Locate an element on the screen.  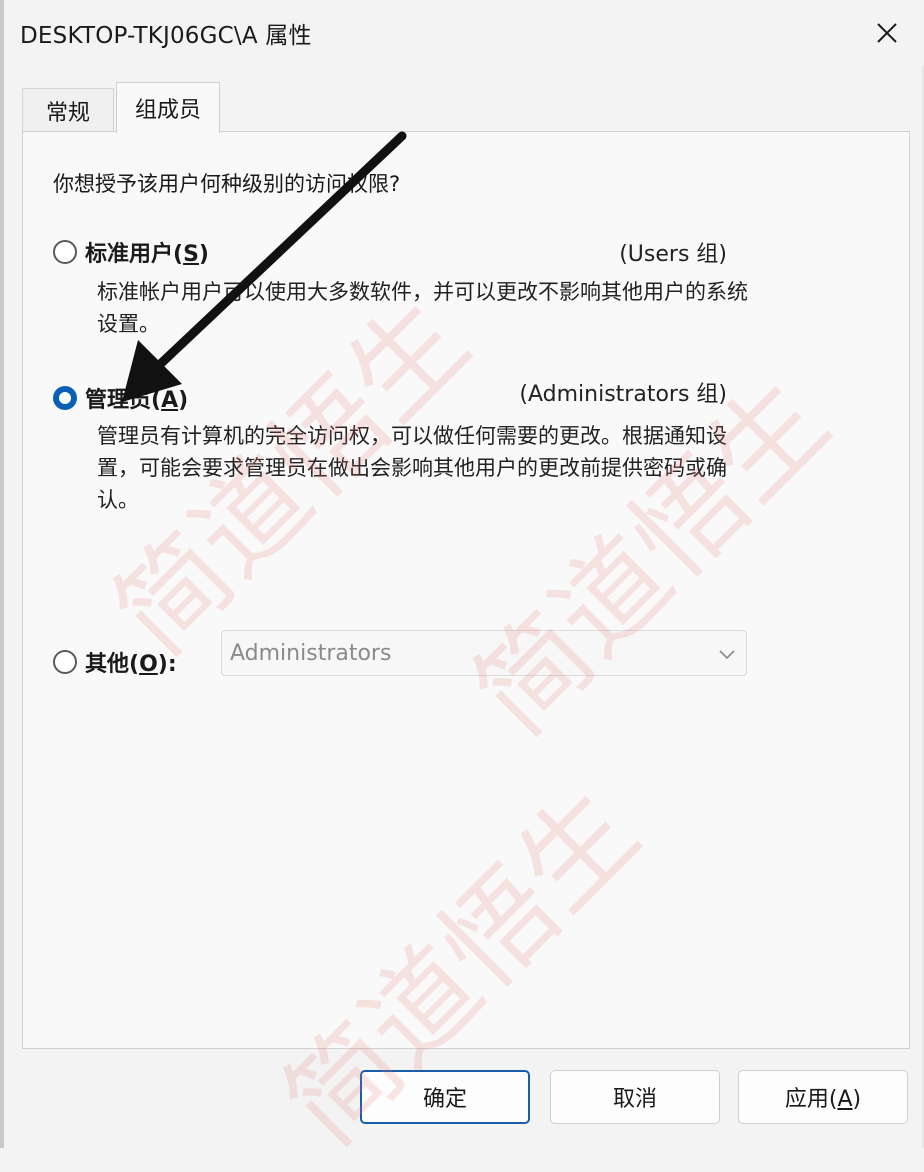
tab-member-of: 组成员 is located at coordinates (168, 107).